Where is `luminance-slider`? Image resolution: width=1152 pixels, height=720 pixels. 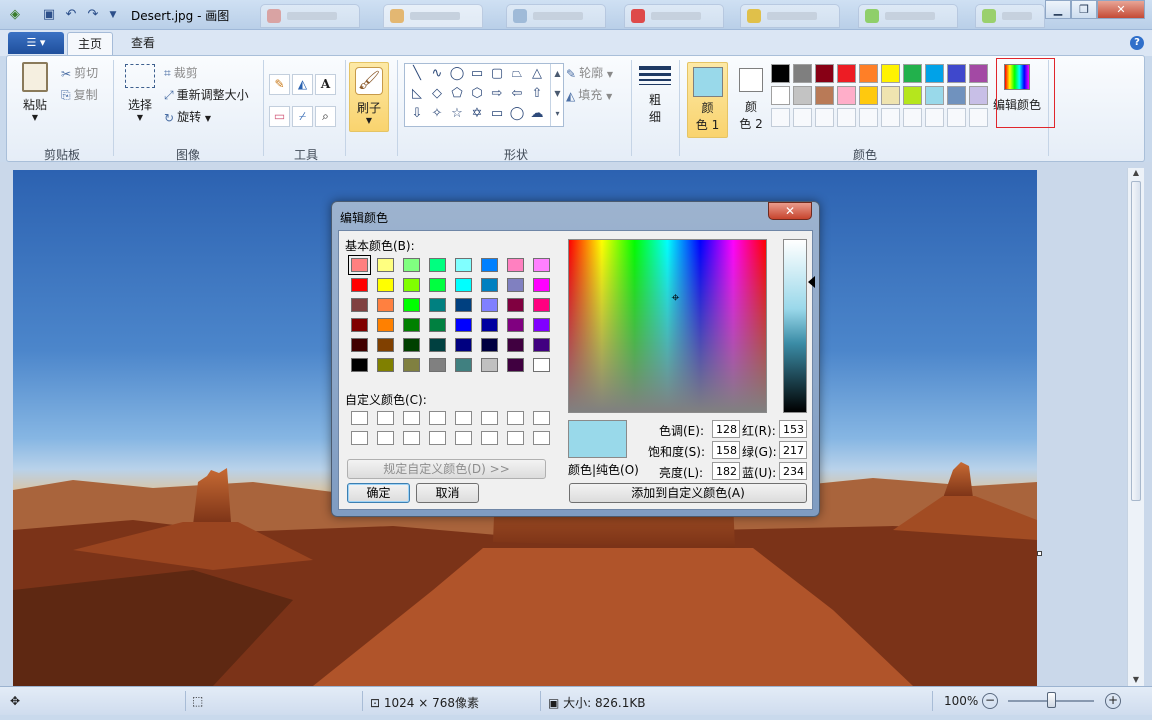
luminance-slider is located at coordinates (795, 326).